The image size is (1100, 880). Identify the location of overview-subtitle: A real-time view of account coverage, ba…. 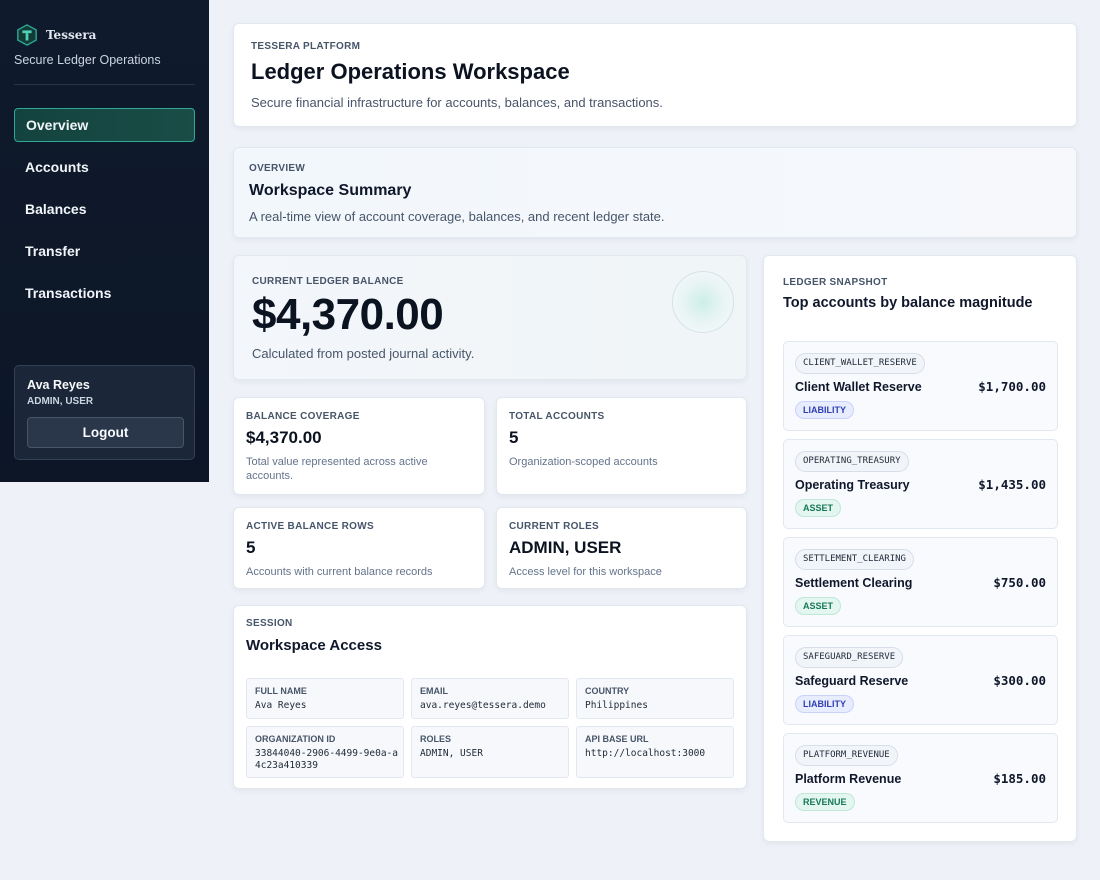
(457, 216).